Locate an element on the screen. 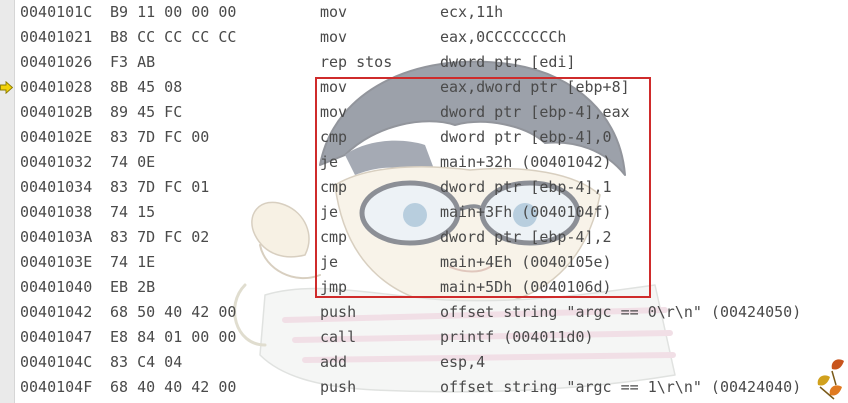  instruction-address: 00401038 is located at coordinates (56, 212).